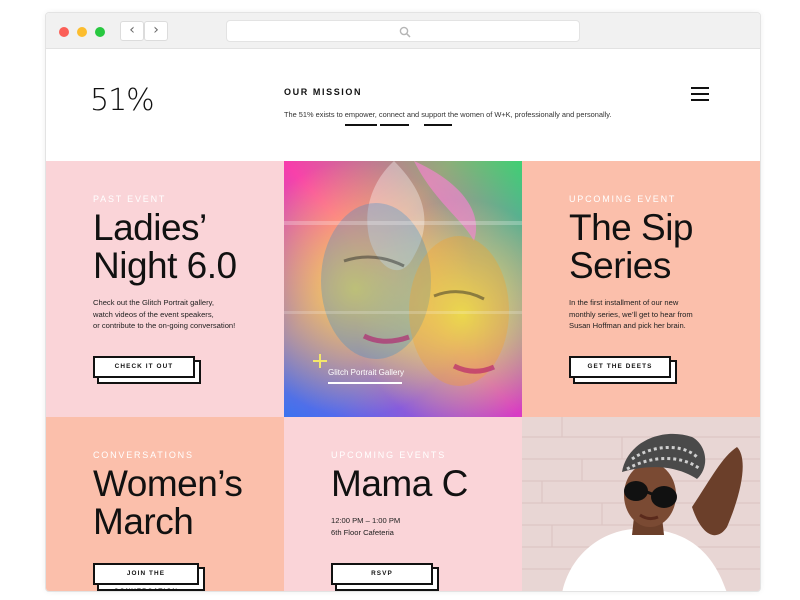 This screenshot has width=800, height=600. What do you see at coordinates (144, 367) in the screenshot?
I see `check-it-out-button: CHECK IT OUT` at bounding box center [144, 367].